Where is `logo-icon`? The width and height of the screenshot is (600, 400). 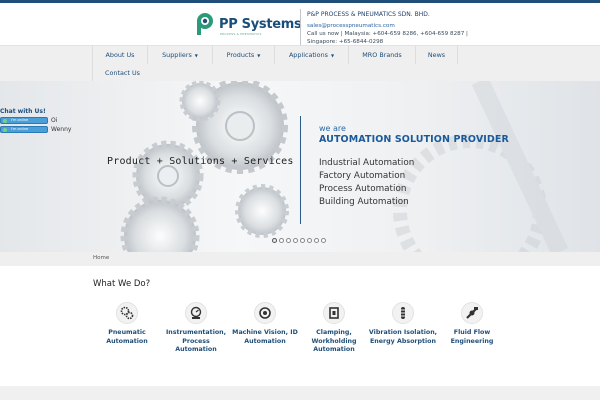 logo-icon is located at coordinates (205, 24).